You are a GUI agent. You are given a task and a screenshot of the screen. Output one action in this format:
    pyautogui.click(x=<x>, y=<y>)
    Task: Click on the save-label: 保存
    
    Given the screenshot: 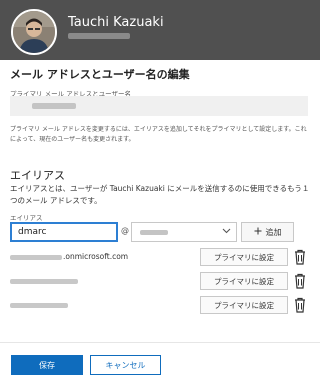 What is the action you would take?
    pyautogui.click(x=47, y=365)
    